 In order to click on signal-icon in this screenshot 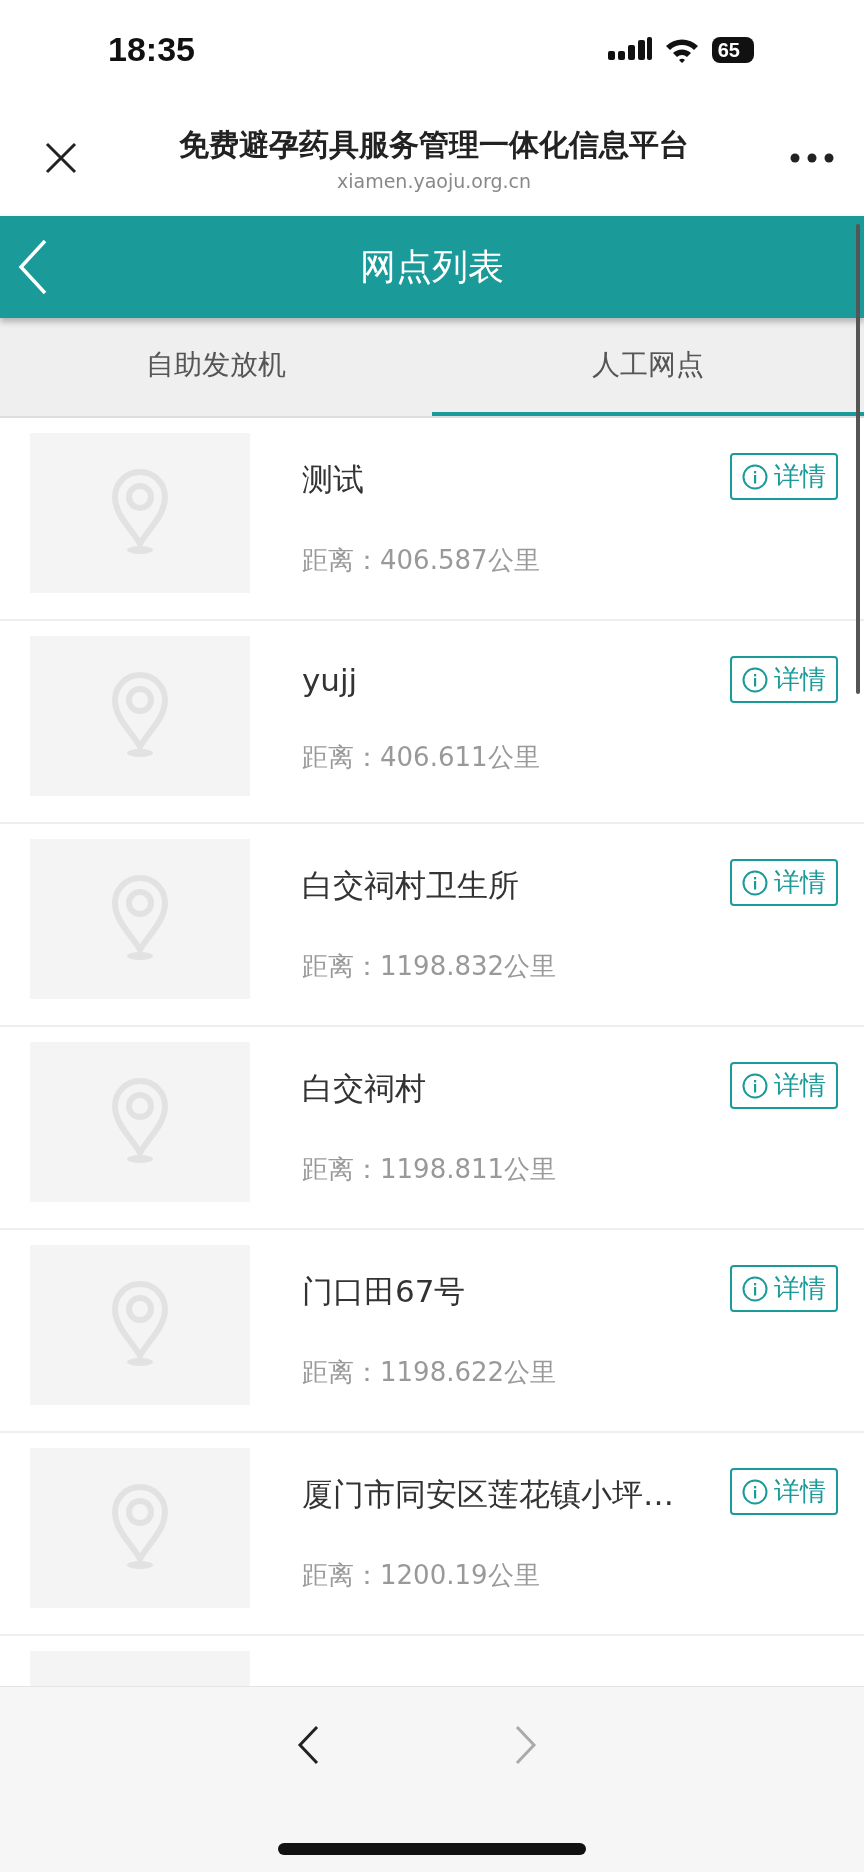, I will do `click(629, 50)`.